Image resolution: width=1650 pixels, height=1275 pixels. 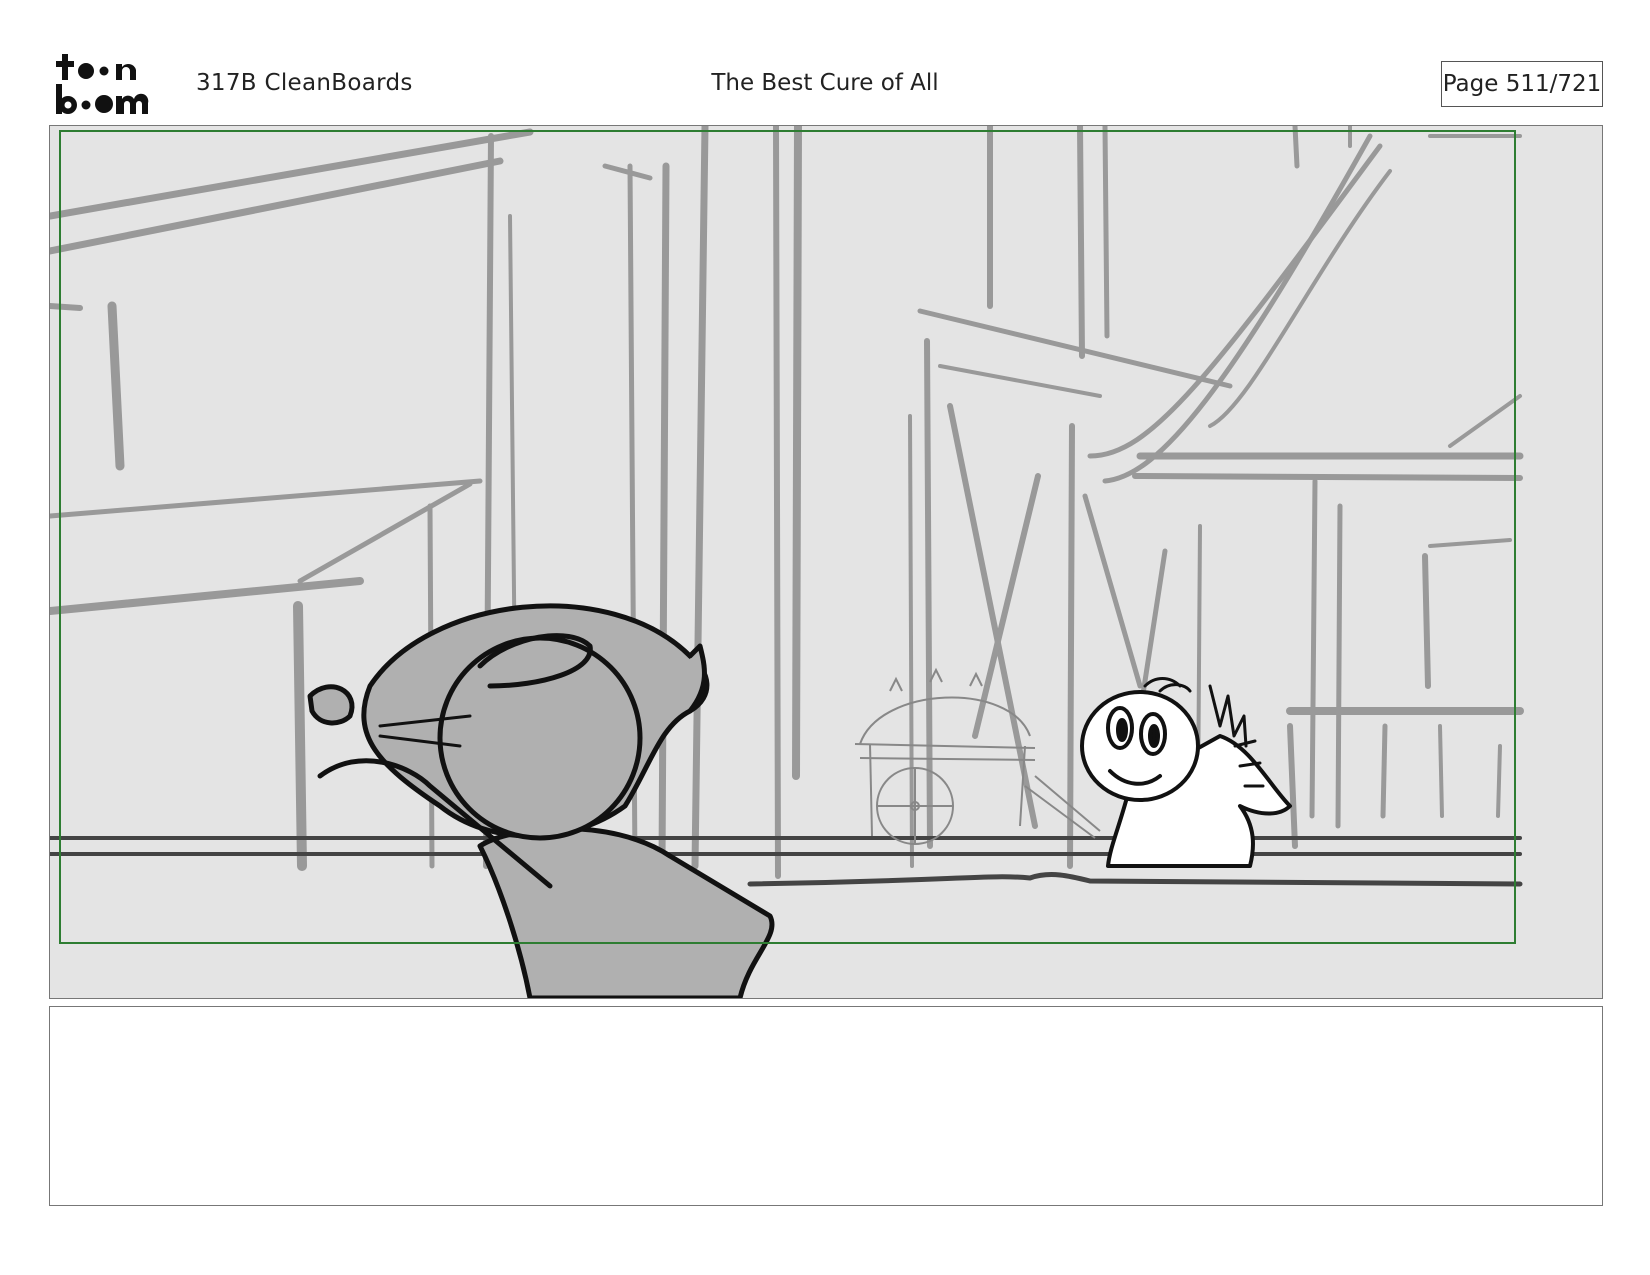 I want to click on cart, so click(x=977, y=756).